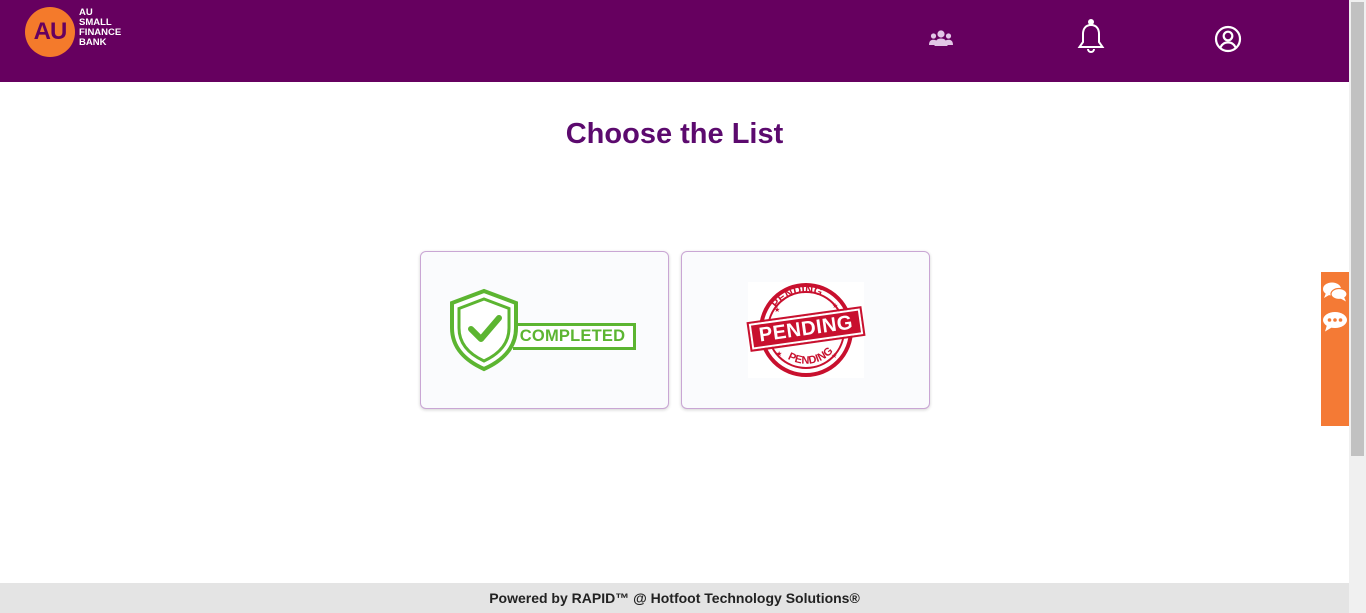  What do you see at coordinates (50, 32) in the screenshot?
I see `logo-mark: AU` at bounding box center [50, 32].